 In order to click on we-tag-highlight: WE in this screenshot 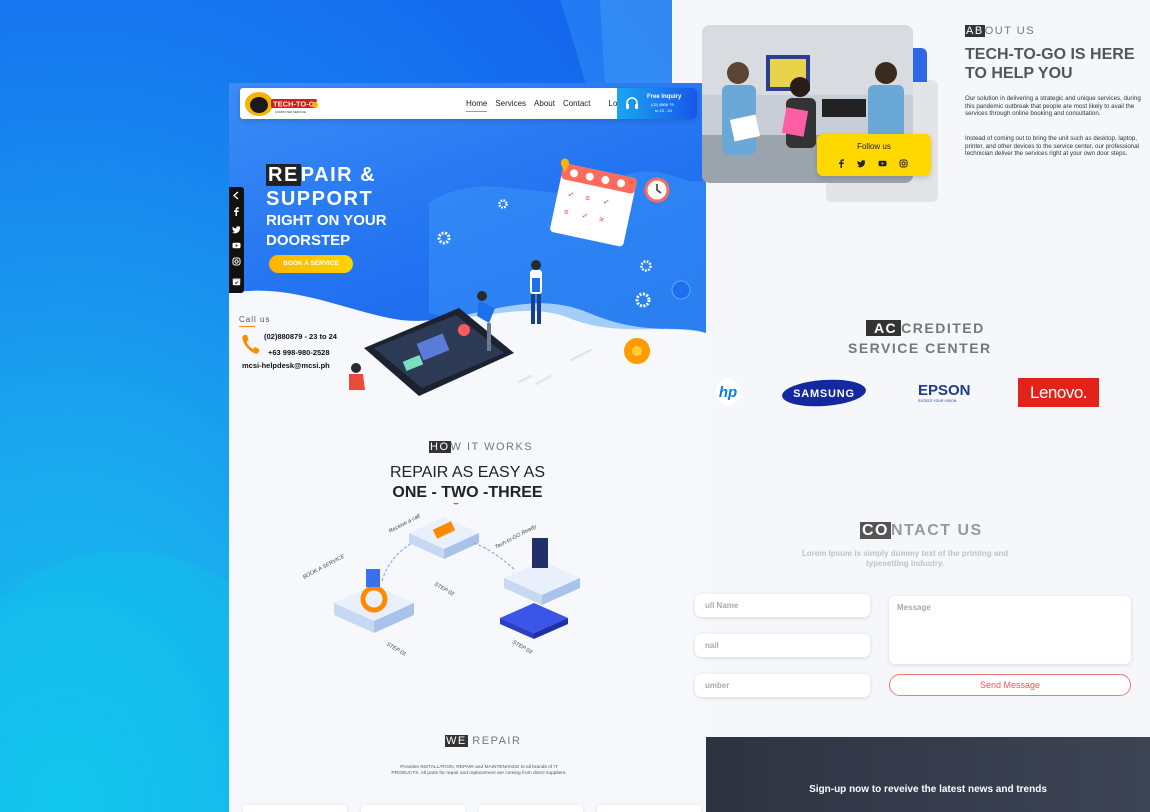, I will do `click(456, 741)`.